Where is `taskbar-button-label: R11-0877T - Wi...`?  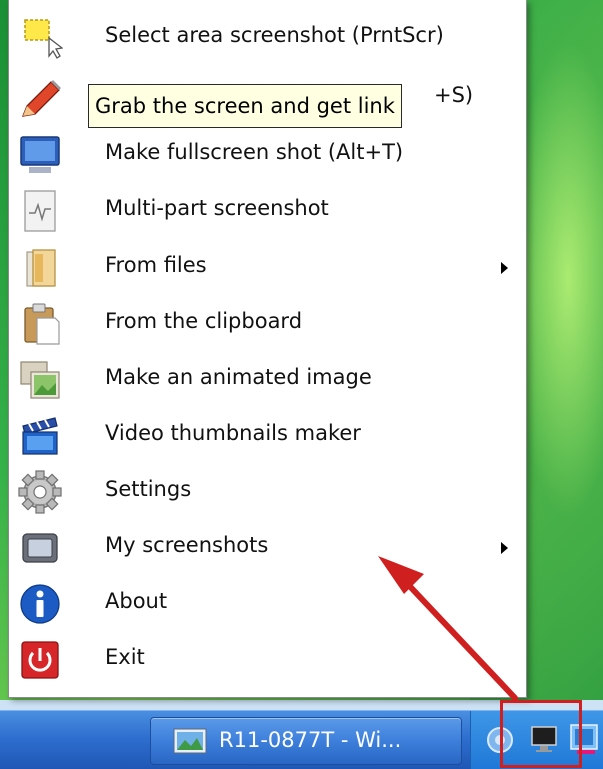
taskbar-button-label: R11-0877T - Wi... is located at coordinates (310, 740).